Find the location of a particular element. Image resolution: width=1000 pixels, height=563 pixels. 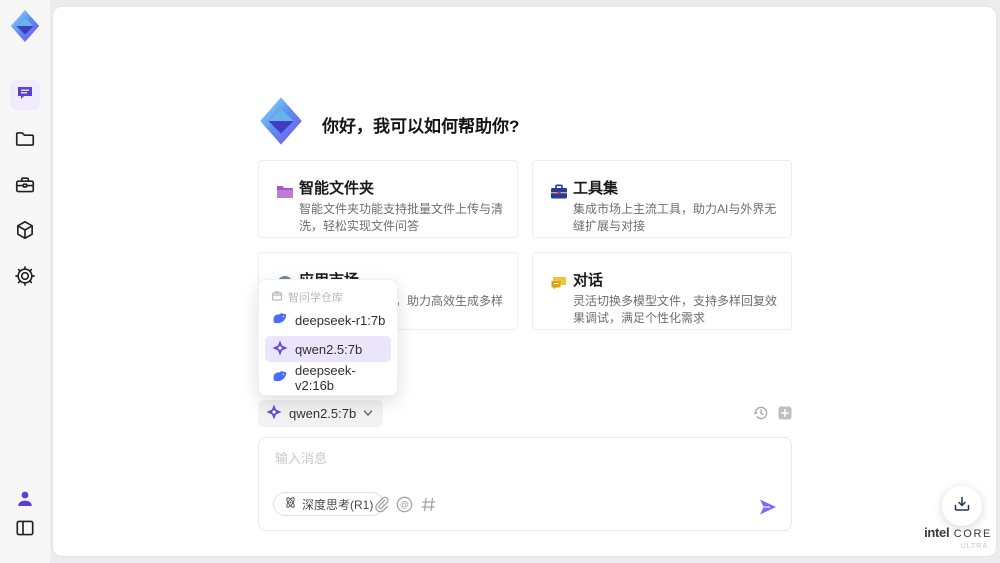

new-chat-icon is located at coordinates (785, 413).